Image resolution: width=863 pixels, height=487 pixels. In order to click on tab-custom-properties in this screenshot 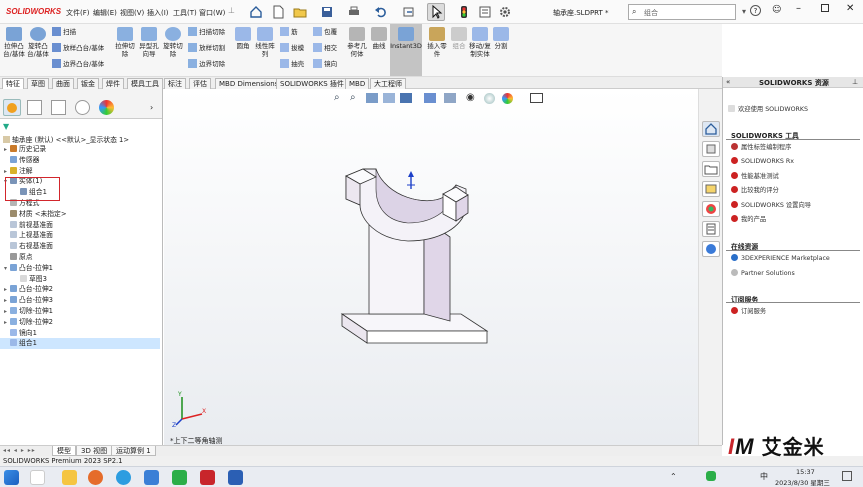, I will do `click(711, 229)`.